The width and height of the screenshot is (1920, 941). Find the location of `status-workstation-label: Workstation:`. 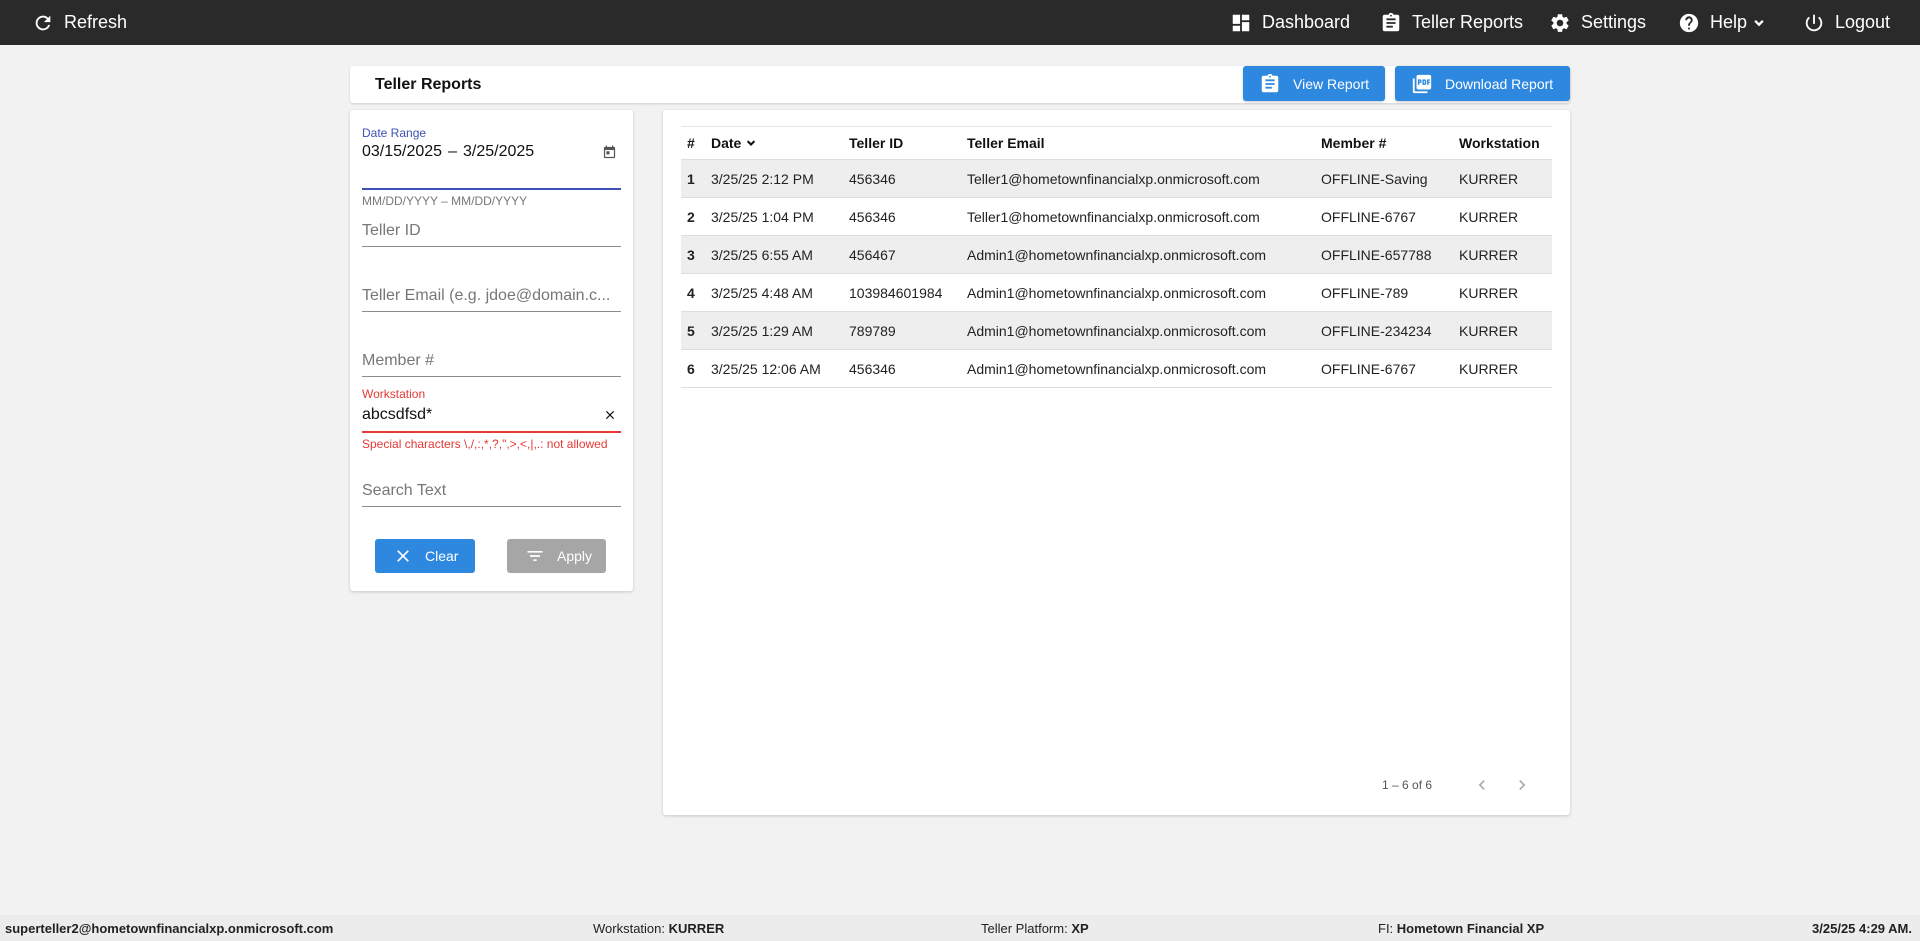

status-workstation-label: Workstation: is located at coordinates (629, 928).